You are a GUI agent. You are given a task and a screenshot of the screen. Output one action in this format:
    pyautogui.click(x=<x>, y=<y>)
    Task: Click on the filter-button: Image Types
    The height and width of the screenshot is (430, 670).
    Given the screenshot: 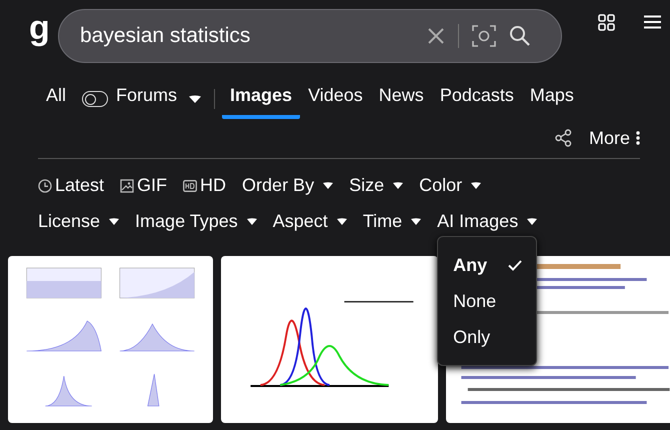 What is the action you would take?
    pyautogui.click(x=196, y=221)
    